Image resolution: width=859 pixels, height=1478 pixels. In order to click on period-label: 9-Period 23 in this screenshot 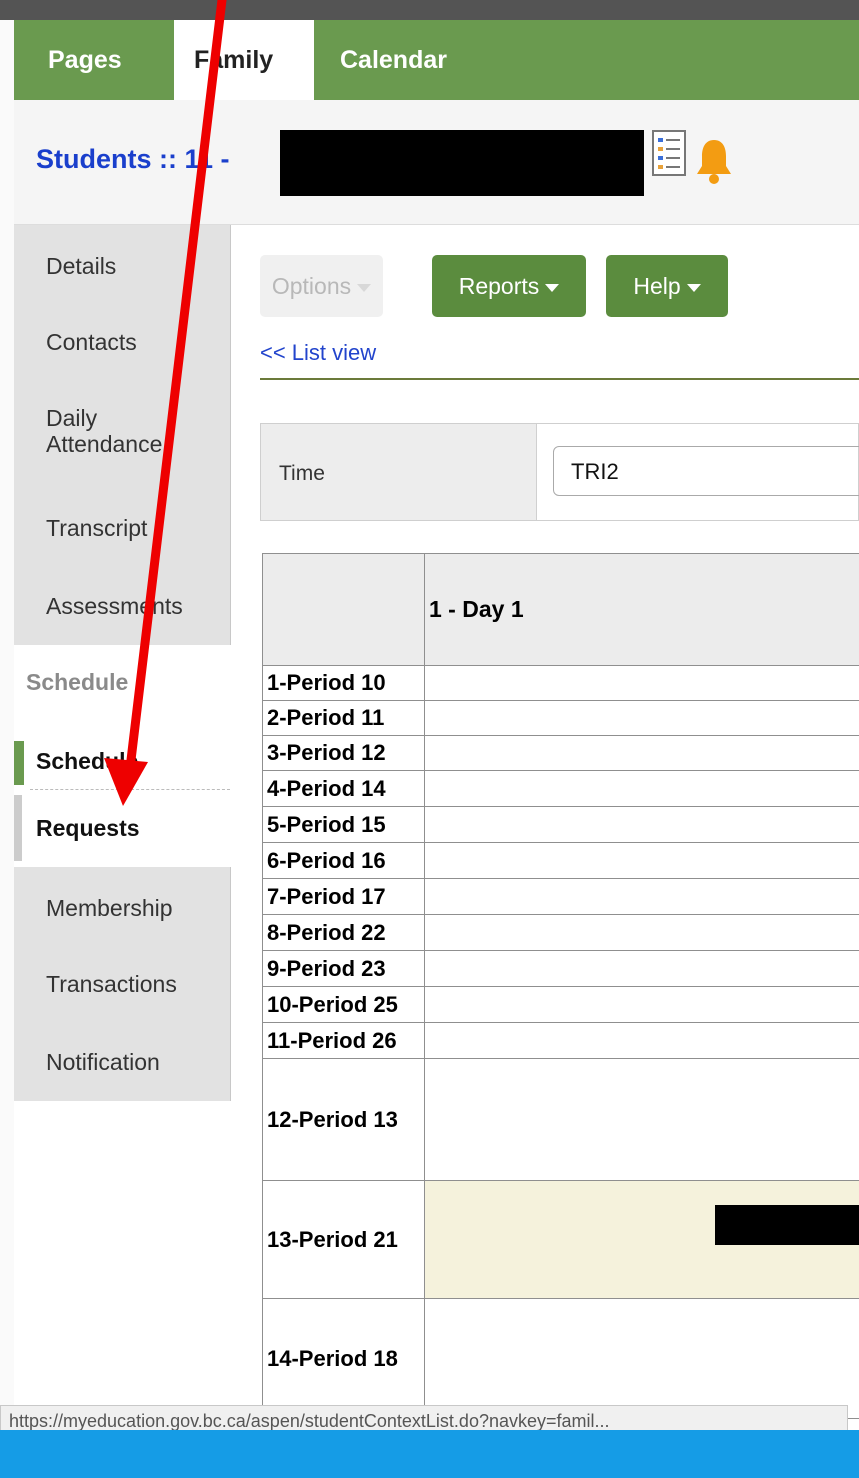, I will do `click(343, 968)`.